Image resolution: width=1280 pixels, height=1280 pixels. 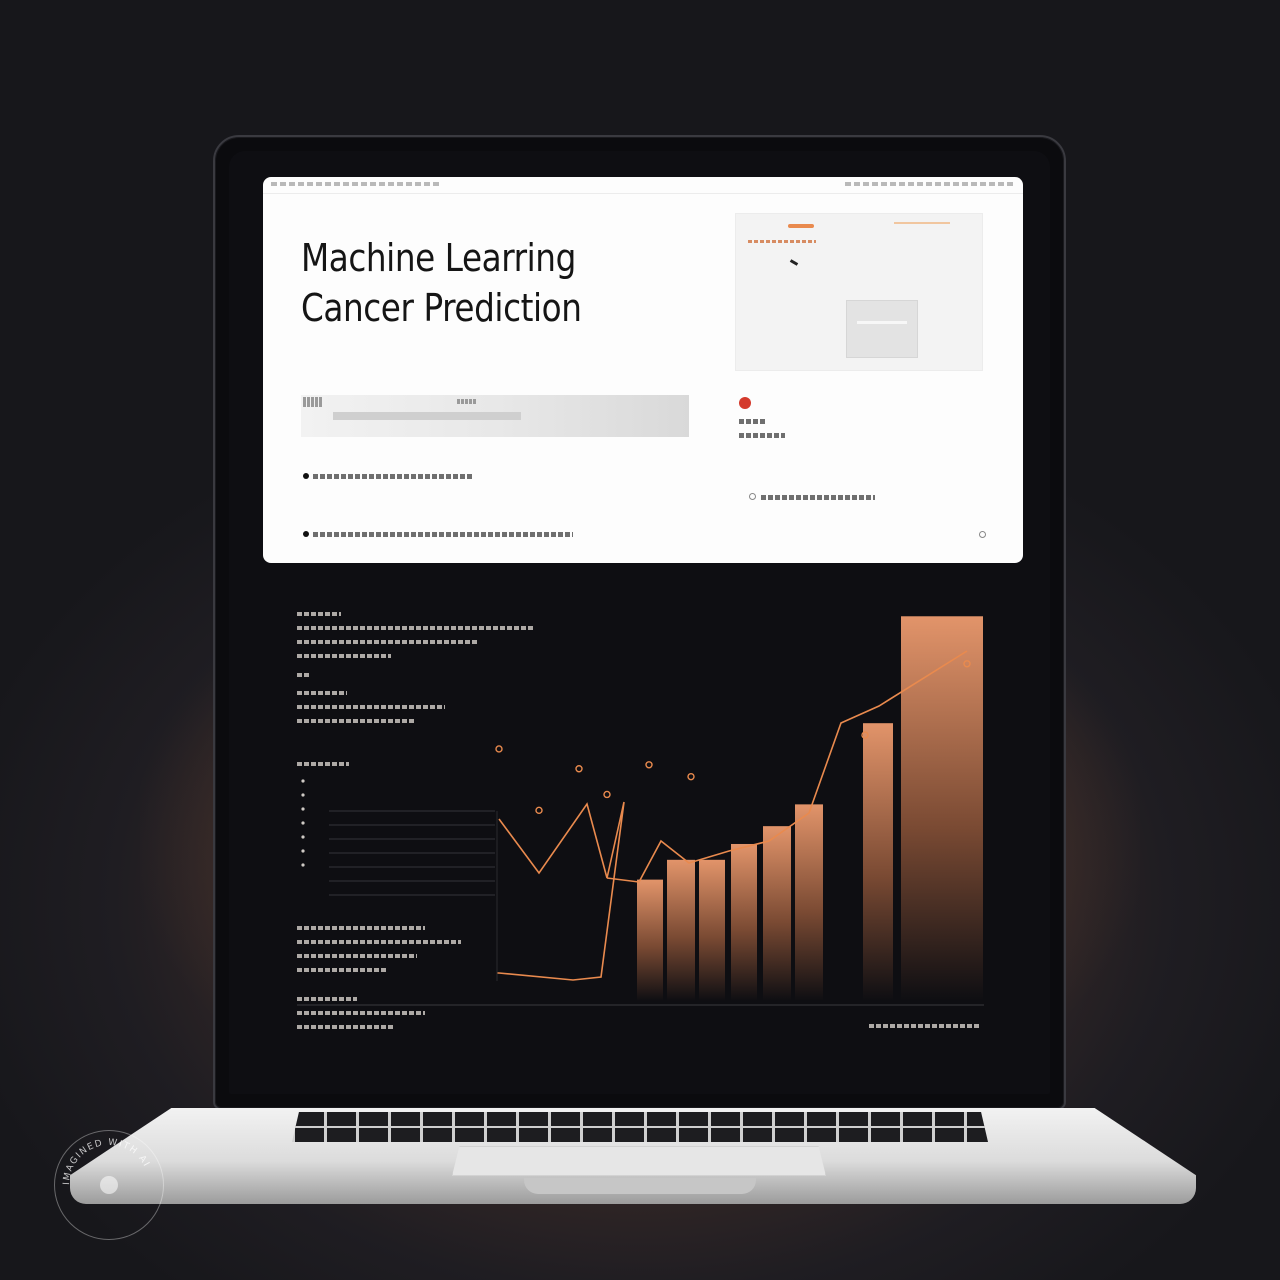 I want to click on watermark-logo: IMAGINED WITH AI, so click(x=109, y=1185).